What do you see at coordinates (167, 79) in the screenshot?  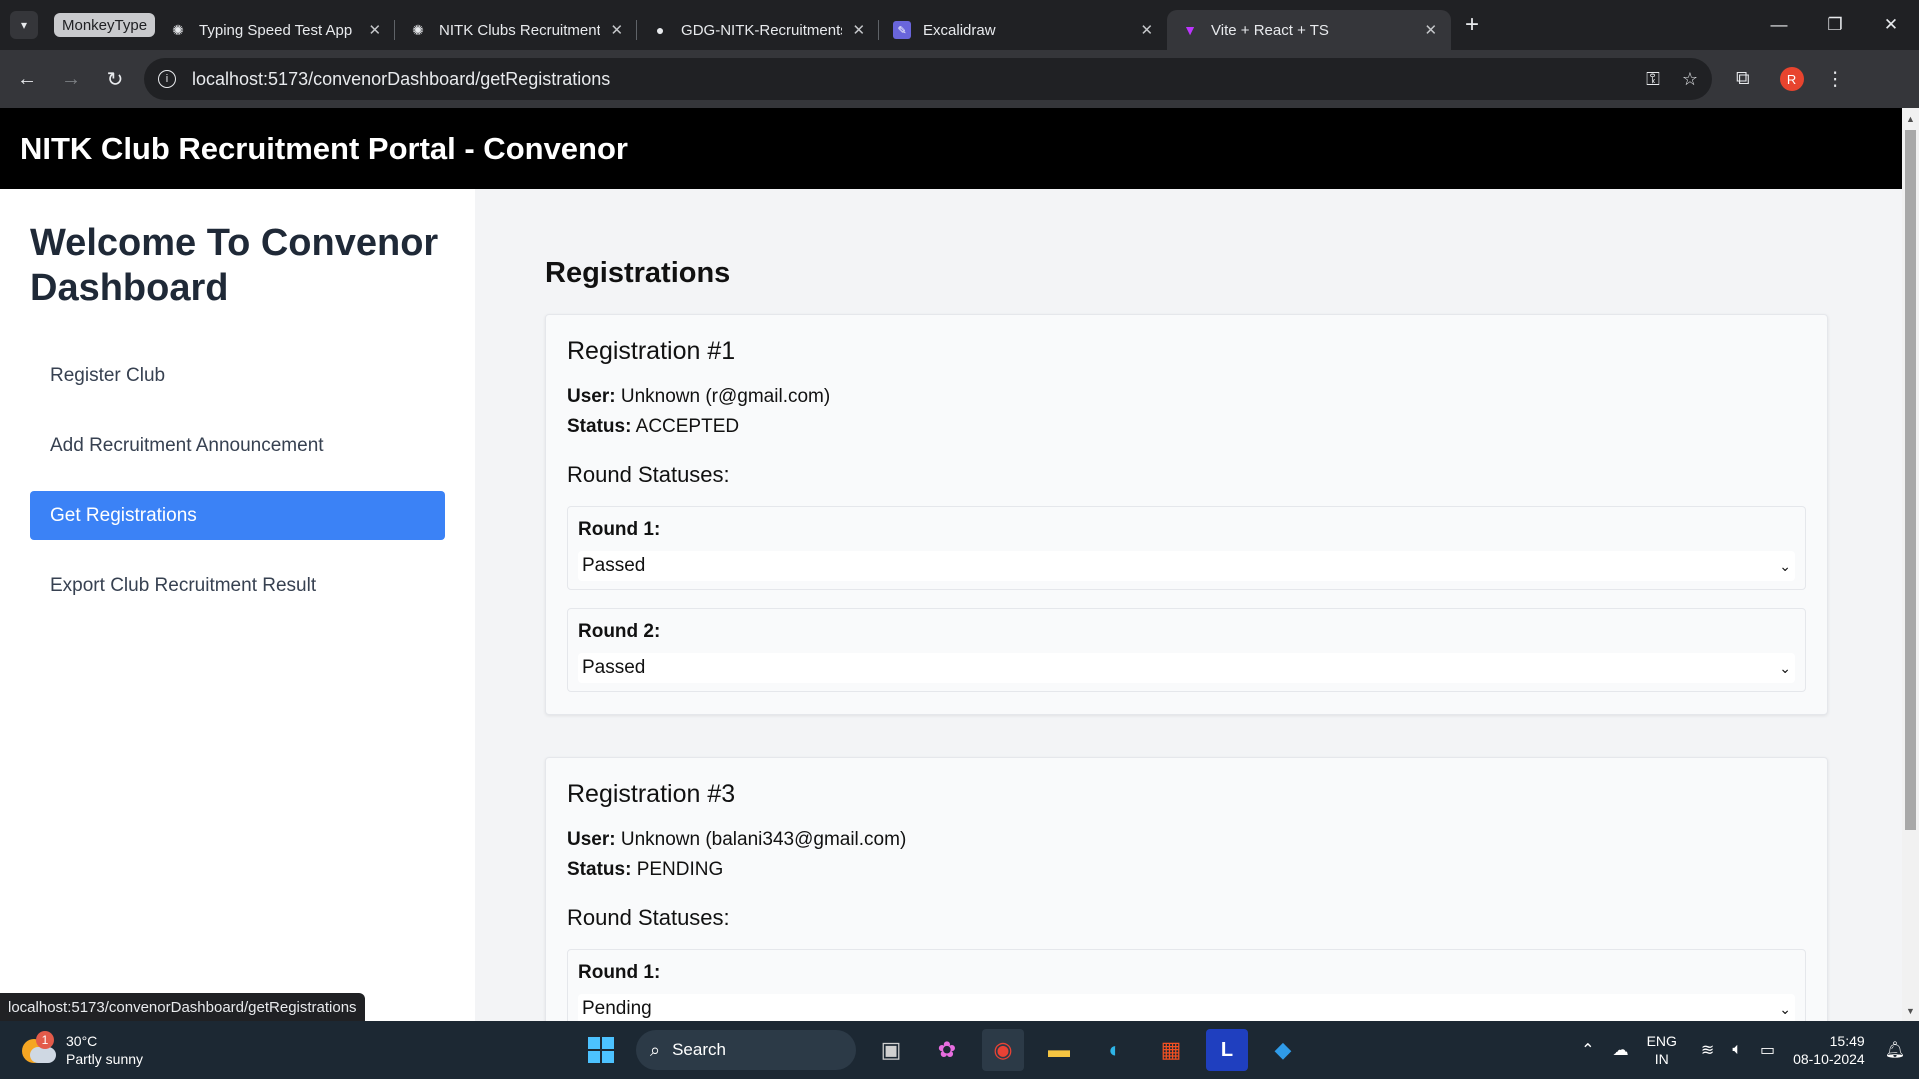 I see `site-info-icon: i` at bounding box center [167, 79].